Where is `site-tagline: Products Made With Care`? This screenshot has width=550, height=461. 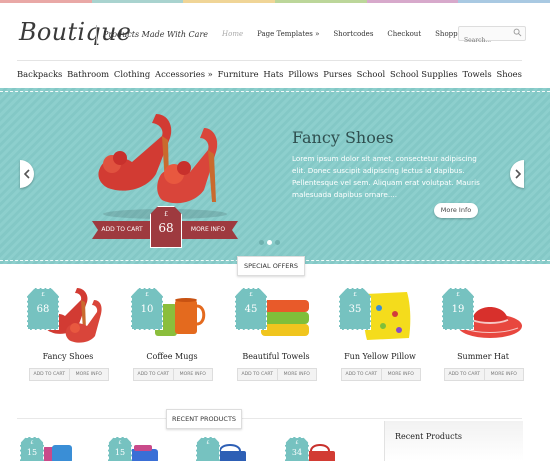 site-tagline: Products Made With Care is located at coordinates (152, 35).